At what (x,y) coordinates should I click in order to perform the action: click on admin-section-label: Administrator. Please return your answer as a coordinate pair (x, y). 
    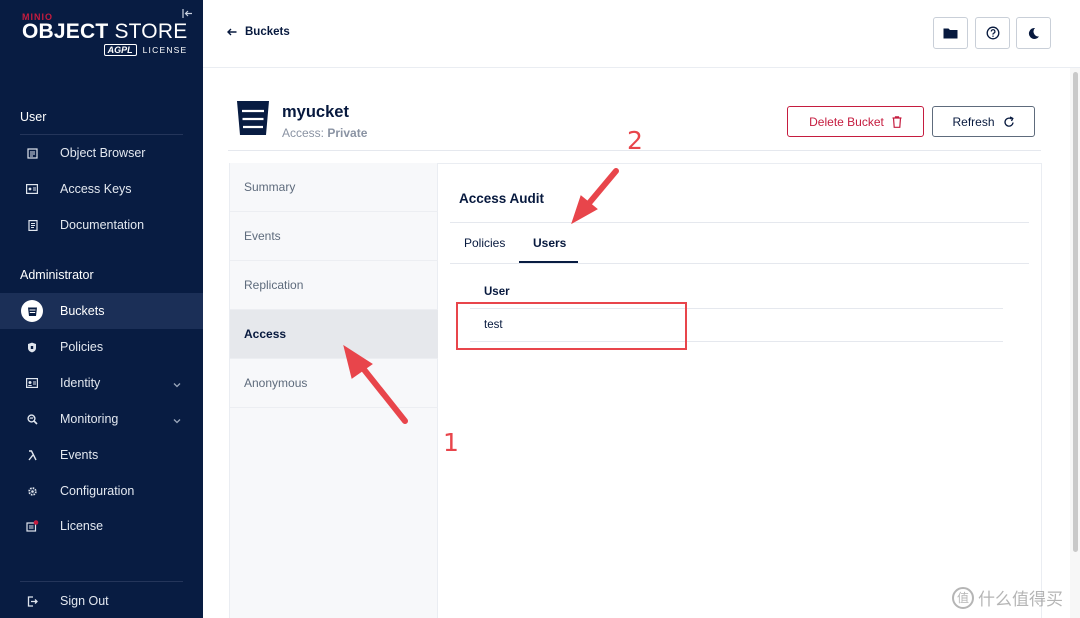
    Looking at the image, I should click on (57, 275).